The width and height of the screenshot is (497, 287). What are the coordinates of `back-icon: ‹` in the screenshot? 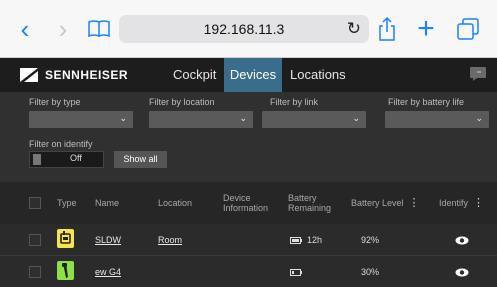 It's located at (25, 29).